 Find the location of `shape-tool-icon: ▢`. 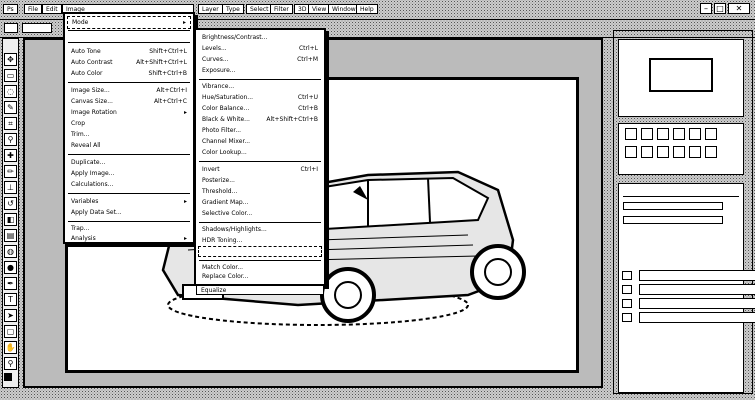

shape-tool-icon: ▢ is located at coordinates (10, 331).